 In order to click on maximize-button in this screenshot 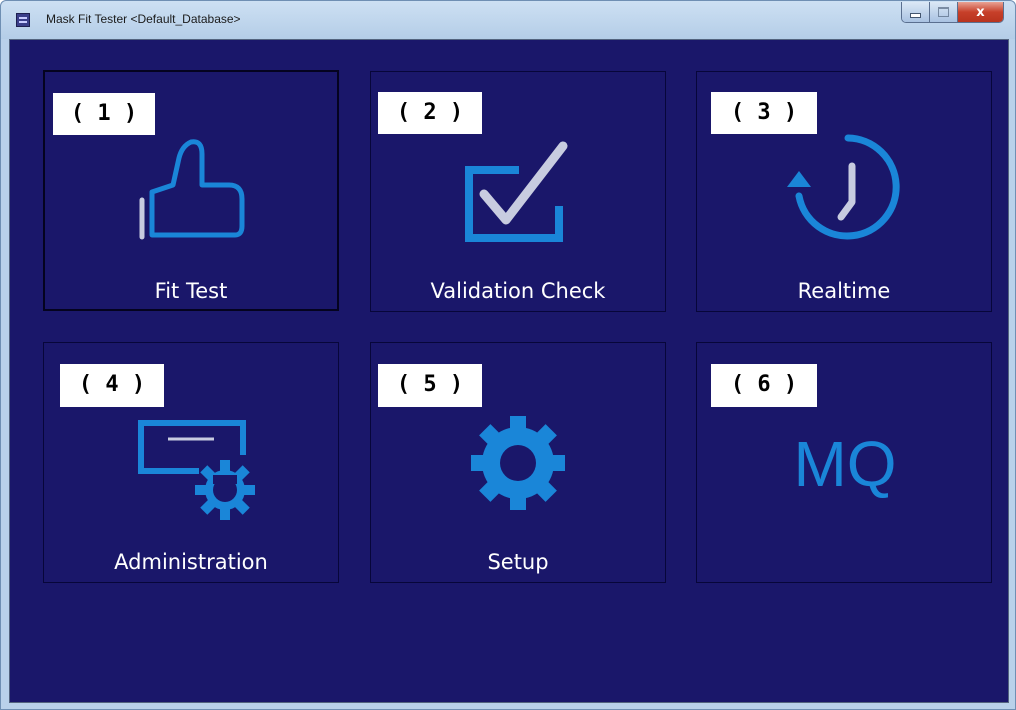, I will do `click(944, 12)`.